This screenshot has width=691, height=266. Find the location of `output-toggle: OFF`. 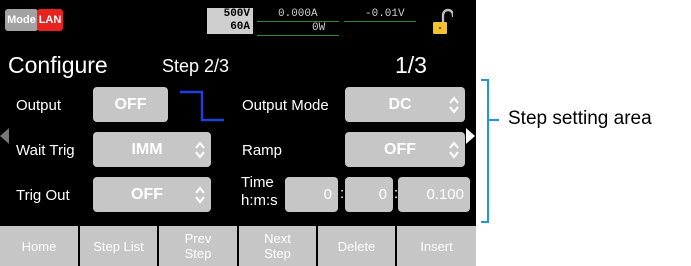

output-toggle: OFF is located at coordinates (130, 104).